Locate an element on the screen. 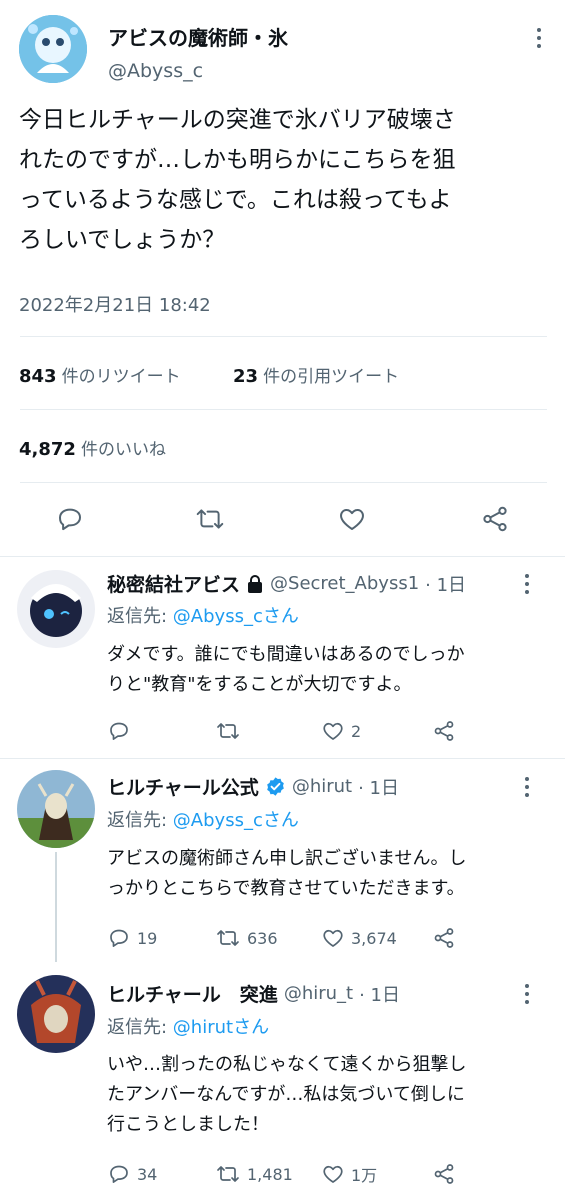 Image resolution: width=565 pixels, height=1200 pixels. reply-line: いや…割ったの私じゃなくて遠くから狙撃し is located at coordinates (287, 1064).